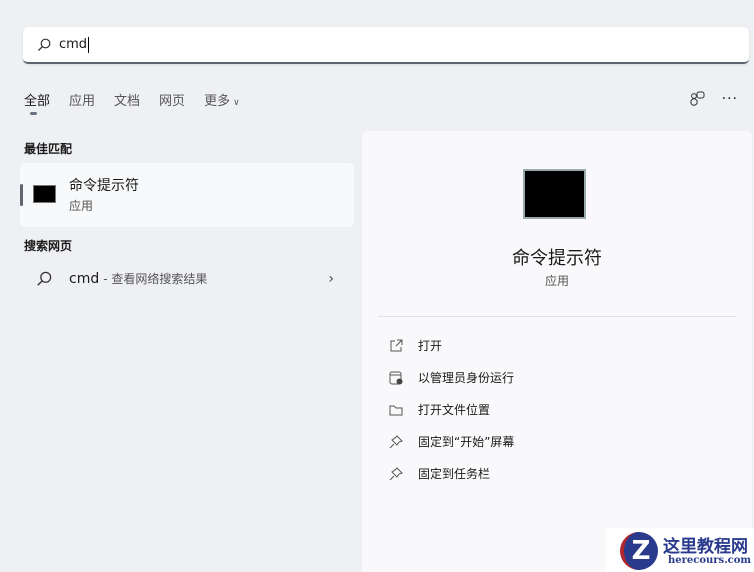 Image resolution: width=754 pixels, height=572 pixels. What do you see at coordinates (396, 410) in the screenshot?
I see `folder-icon` at bounding box center [396, 410].